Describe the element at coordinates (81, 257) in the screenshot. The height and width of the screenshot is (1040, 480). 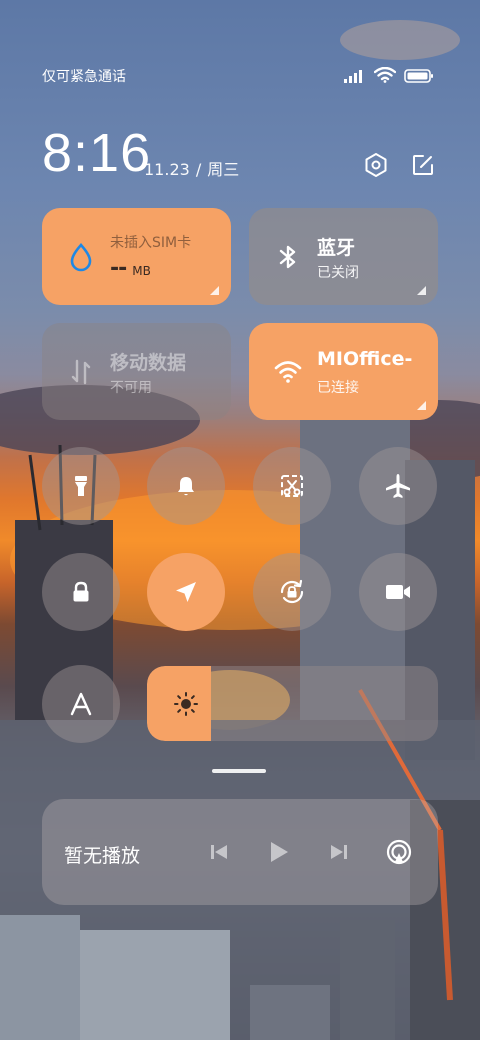
I see `water-drop-icon` at that location.